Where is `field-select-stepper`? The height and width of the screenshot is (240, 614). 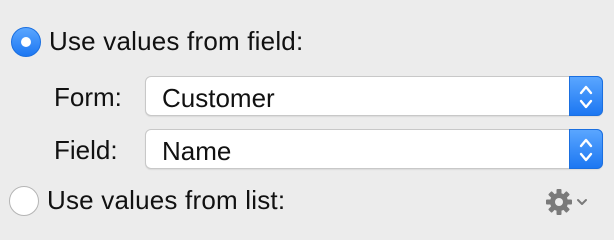 field-select-stepper is located at coordinates (586, 149).